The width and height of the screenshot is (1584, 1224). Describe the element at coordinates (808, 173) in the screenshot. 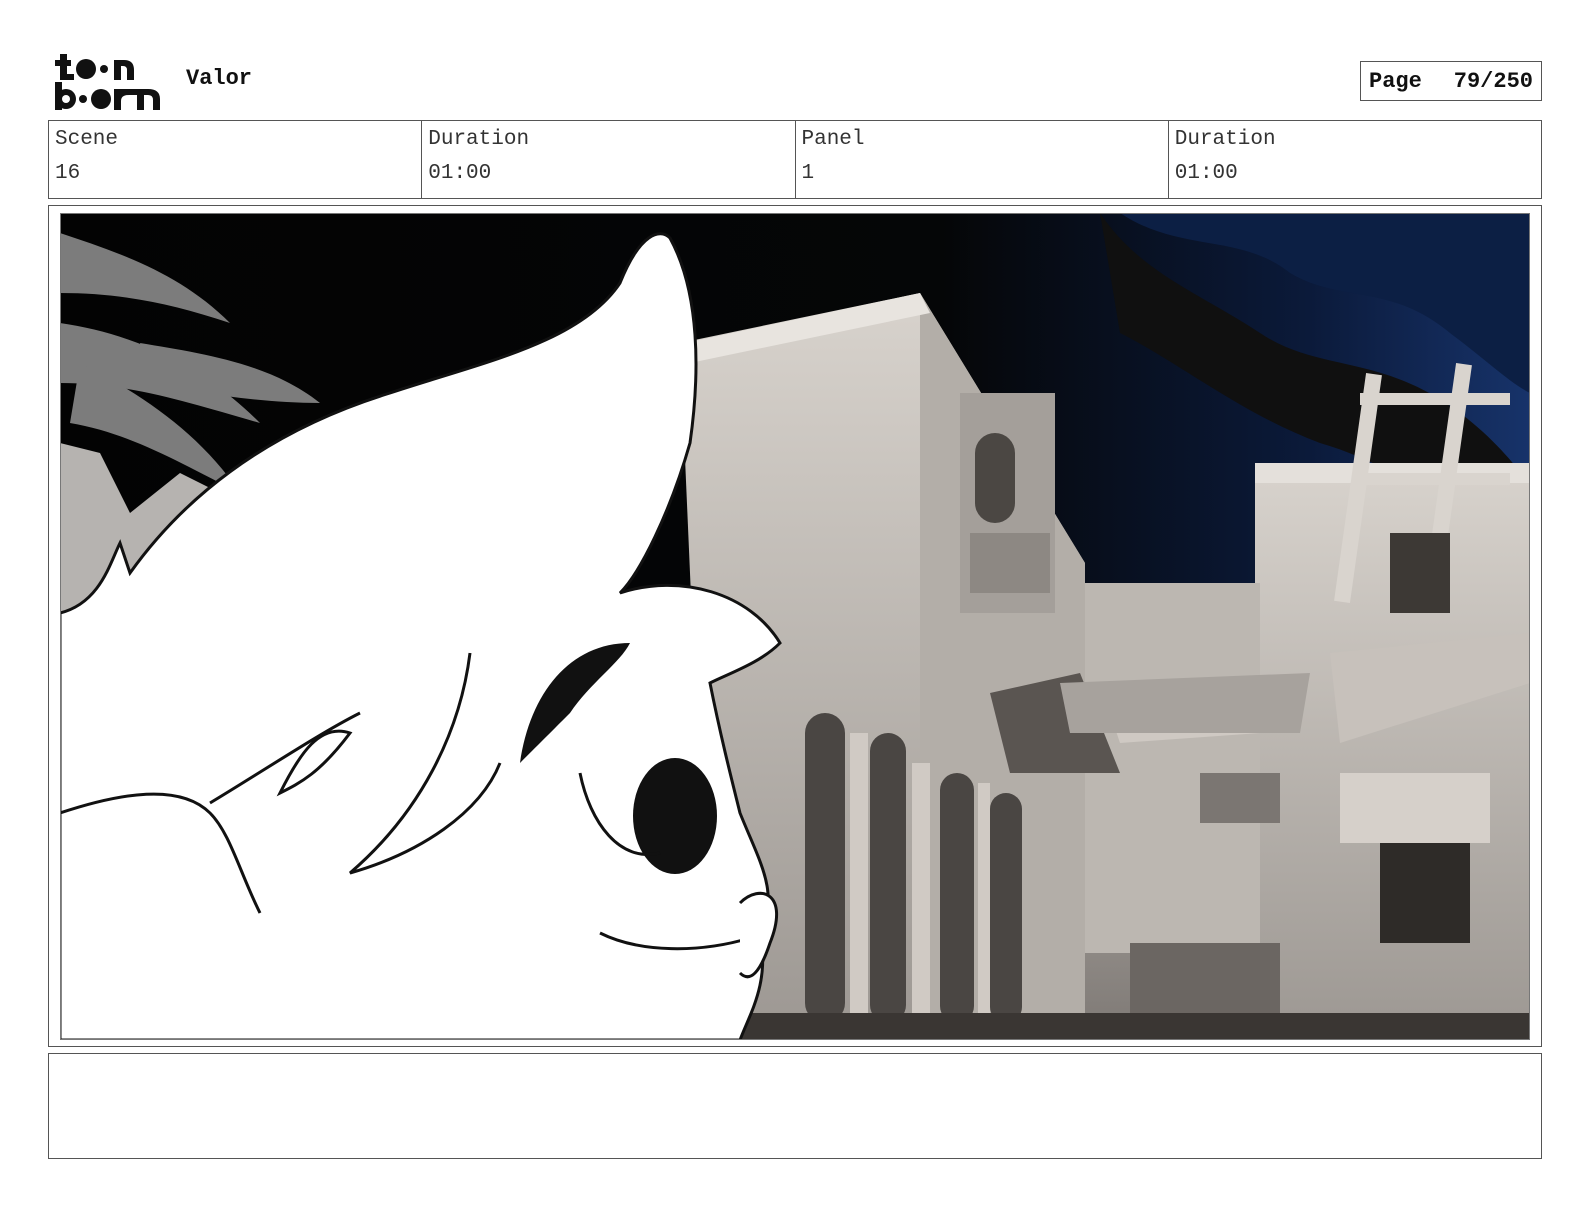

I see `panel-value: 1` at that location.